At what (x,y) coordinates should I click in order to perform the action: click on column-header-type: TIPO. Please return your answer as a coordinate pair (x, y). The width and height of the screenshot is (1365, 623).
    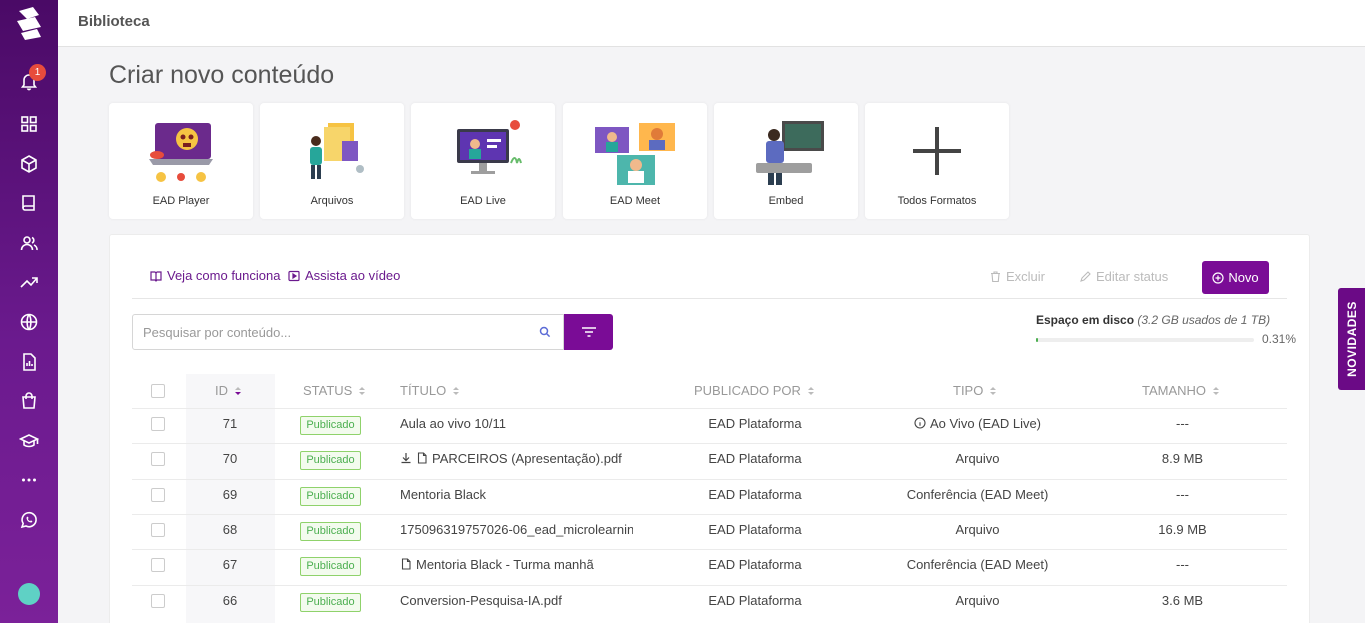
    Looking at the image, I should click on (975, 390).